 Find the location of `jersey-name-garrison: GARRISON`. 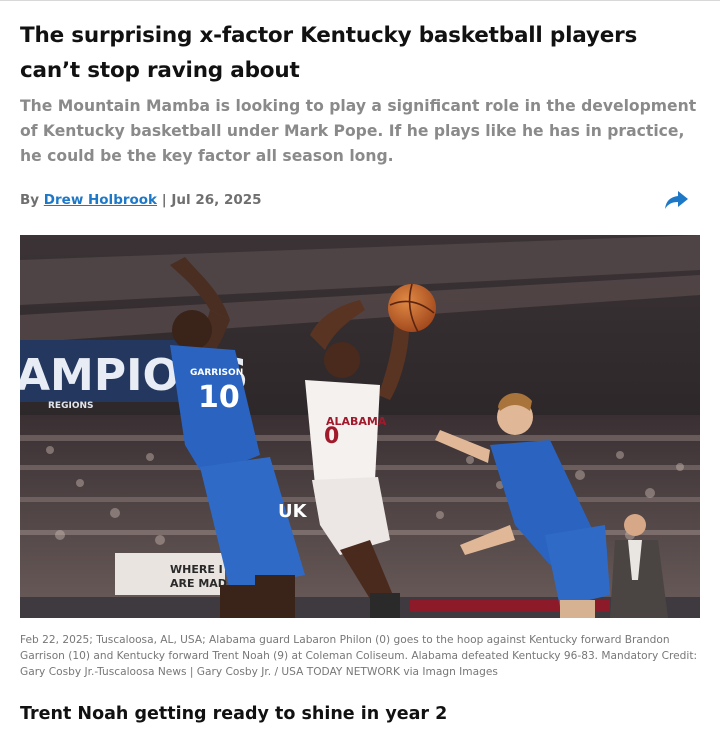

jersey-name-garrison: GARRISON is located at coordinates (216, 373).